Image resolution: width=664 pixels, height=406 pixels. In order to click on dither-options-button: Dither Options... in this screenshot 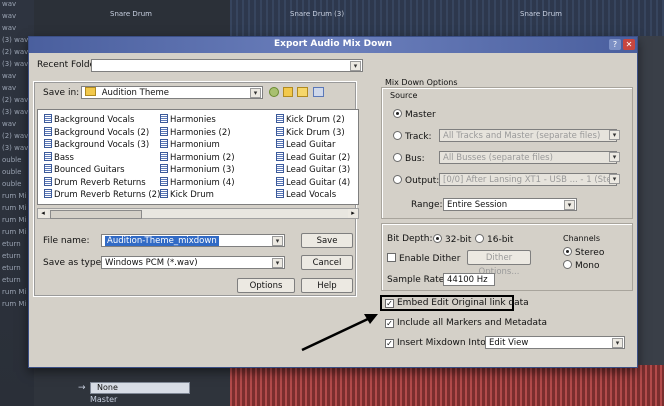, I will do `click(499, 263)`.